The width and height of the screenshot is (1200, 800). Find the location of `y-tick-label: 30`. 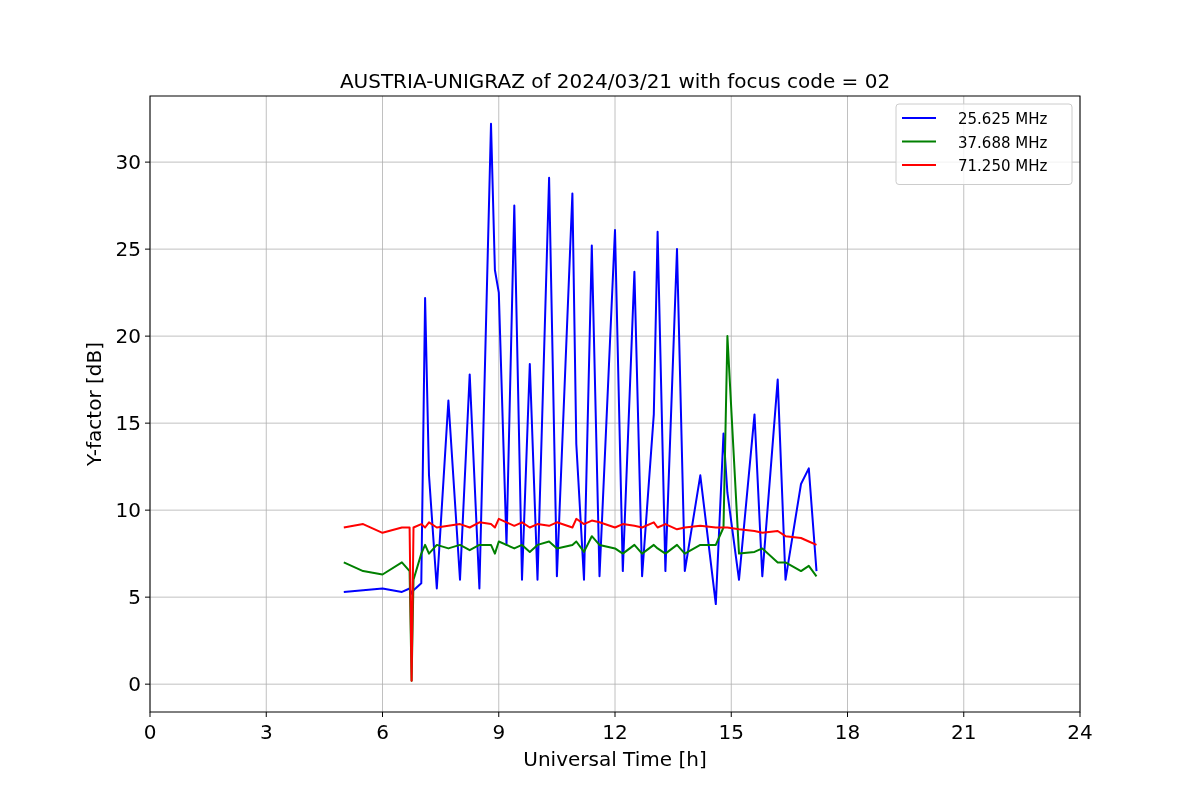

y-tick-label: 30 is located at coordinates (128, 162).